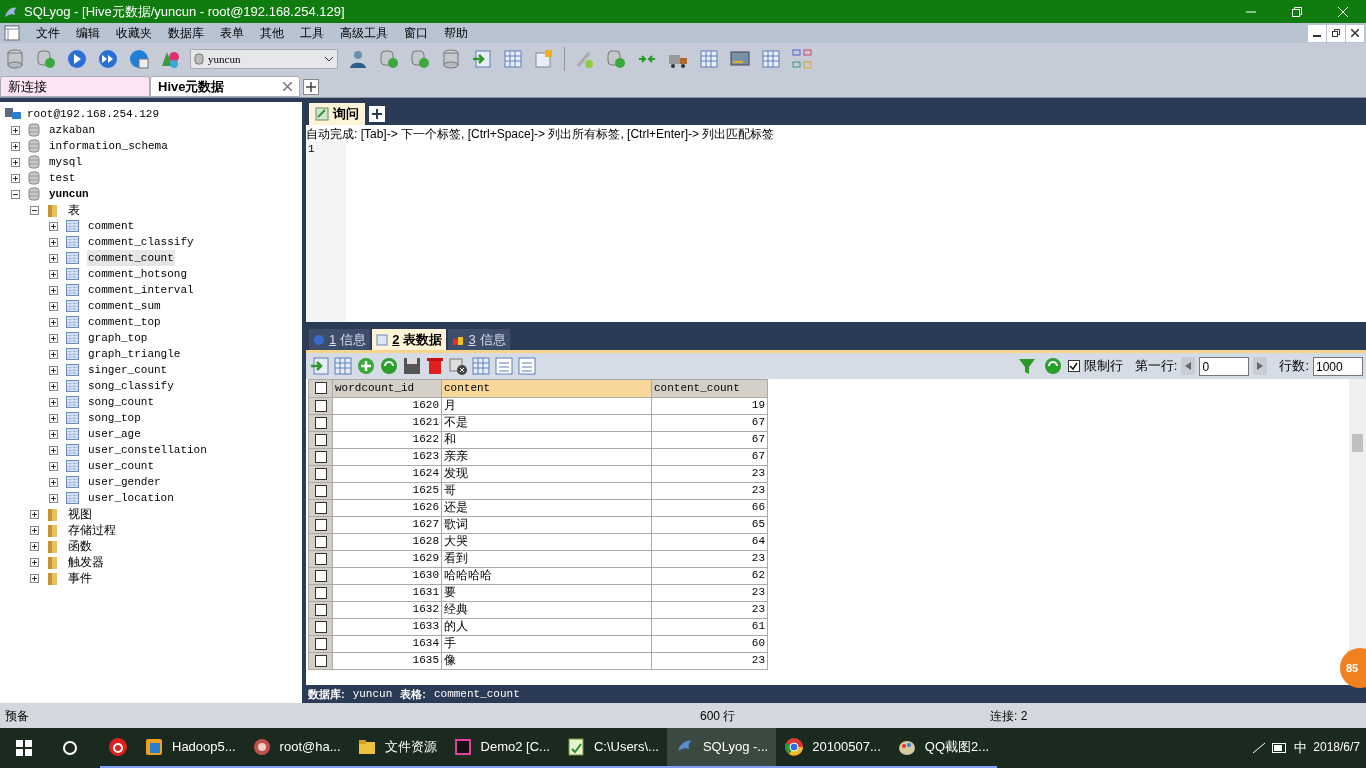  What do you see at coordinates (138, 274) in the screenshot?
I see `tree-item: comment_hotsong` at bounding box center [138, 274].